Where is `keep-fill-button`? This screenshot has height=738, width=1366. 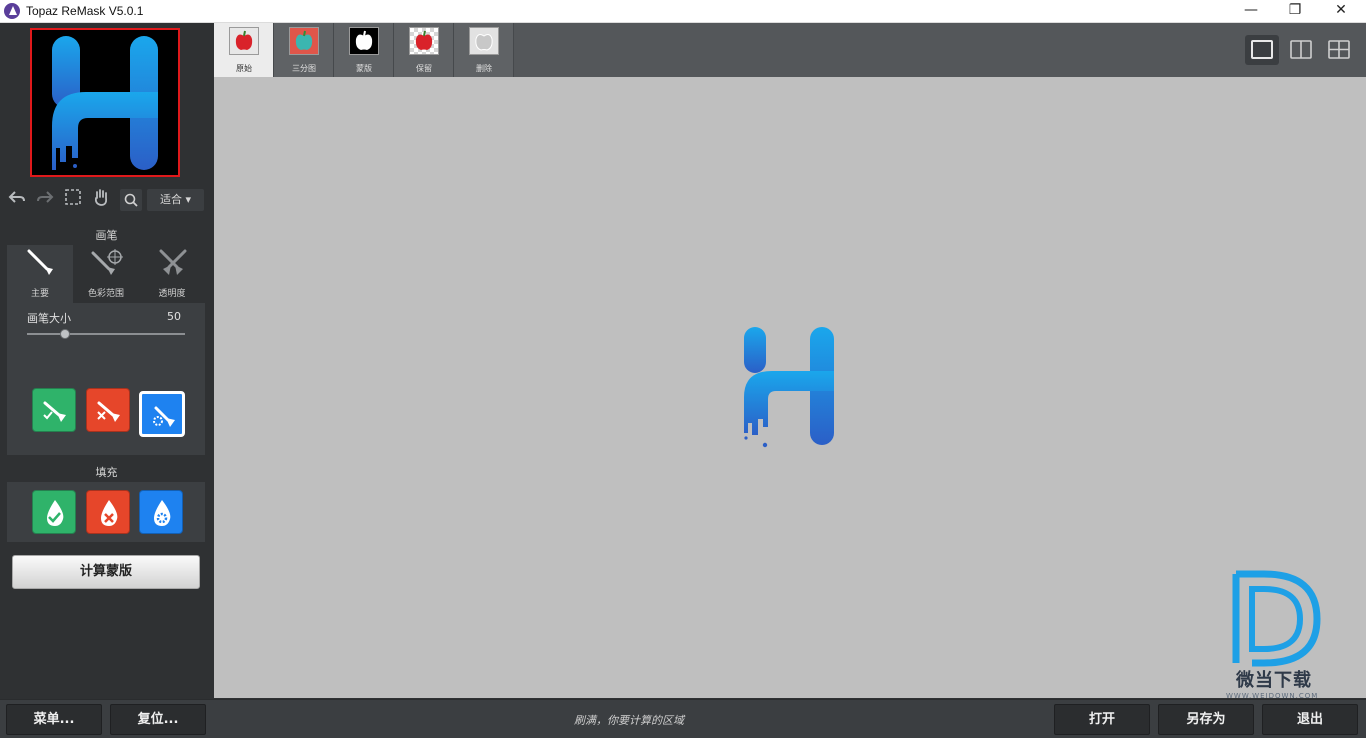
keep-fill-button is located at coordinates (54, 512).